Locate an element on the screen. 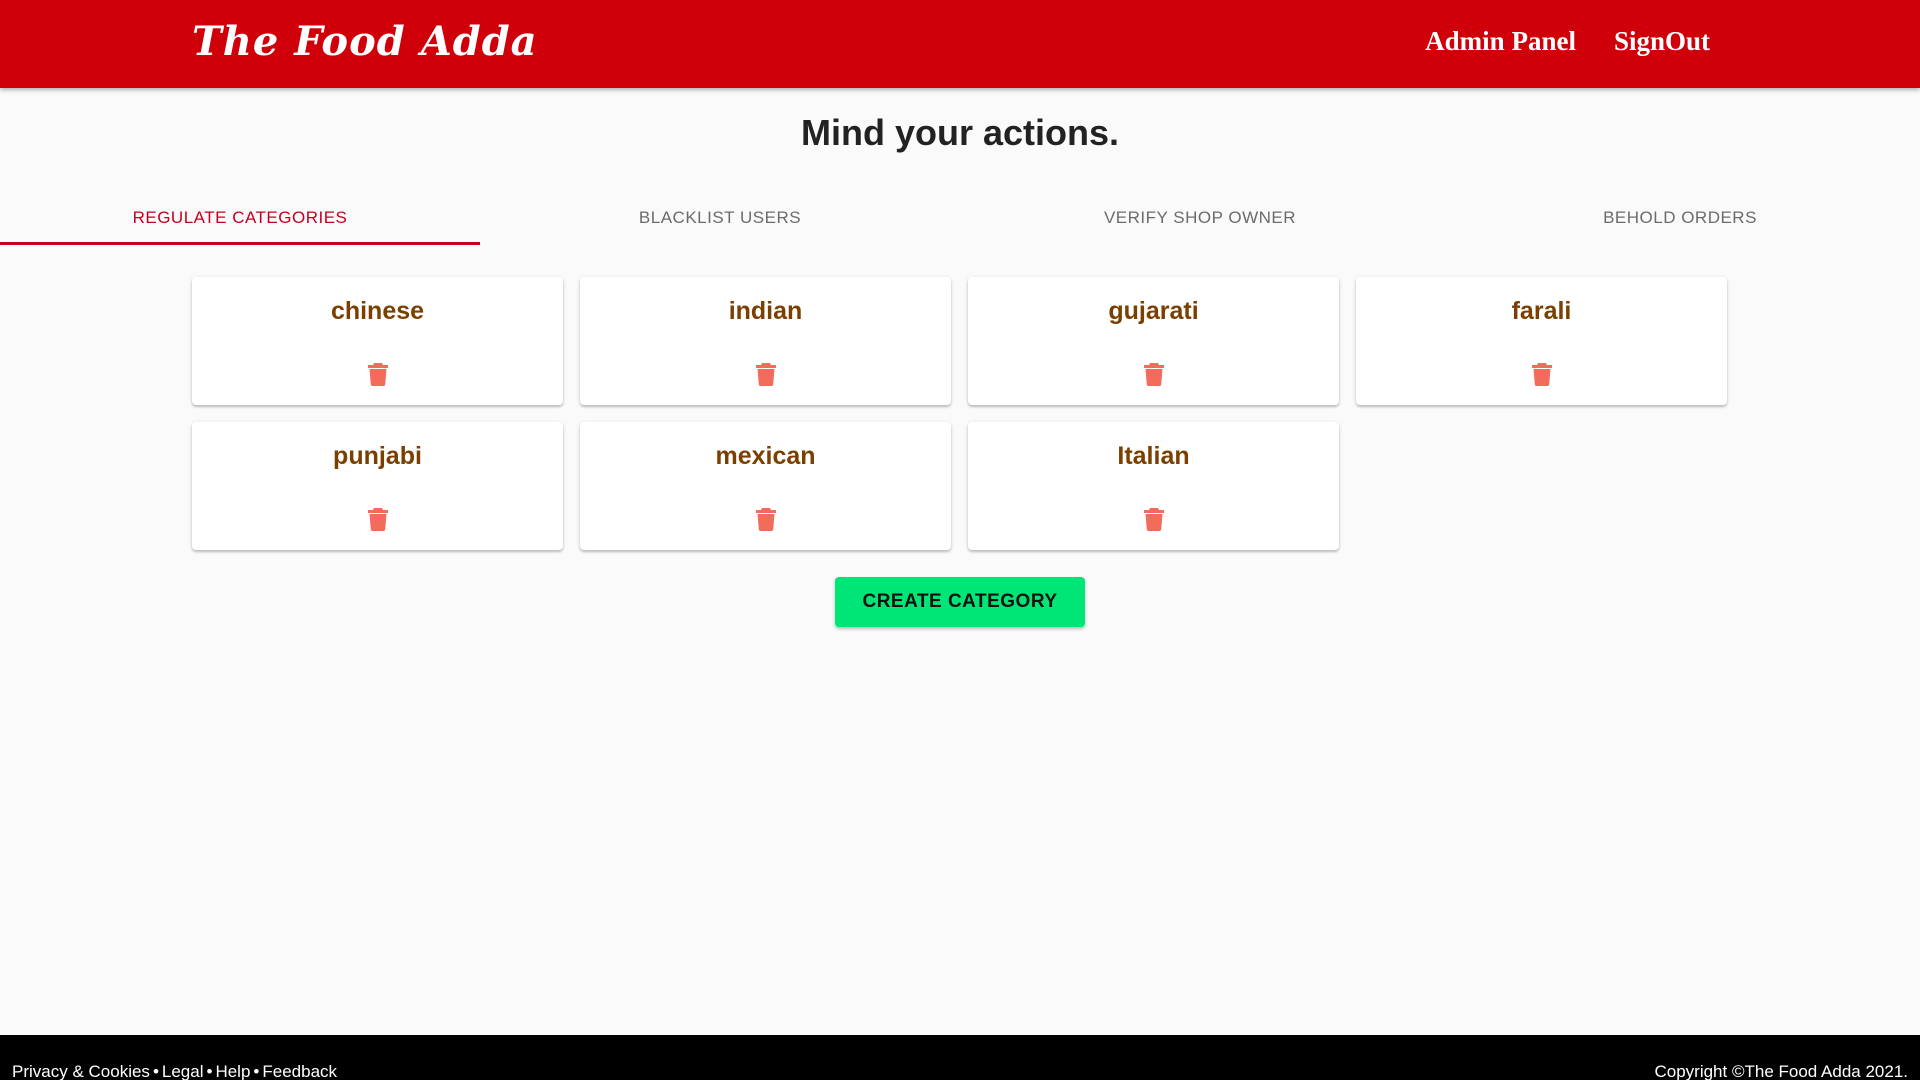 This screenshot has width=1920, height=1080. footer-links: Privacy & Cookies • Legal • Help • Feedback is located at coordinates (174, 1071).